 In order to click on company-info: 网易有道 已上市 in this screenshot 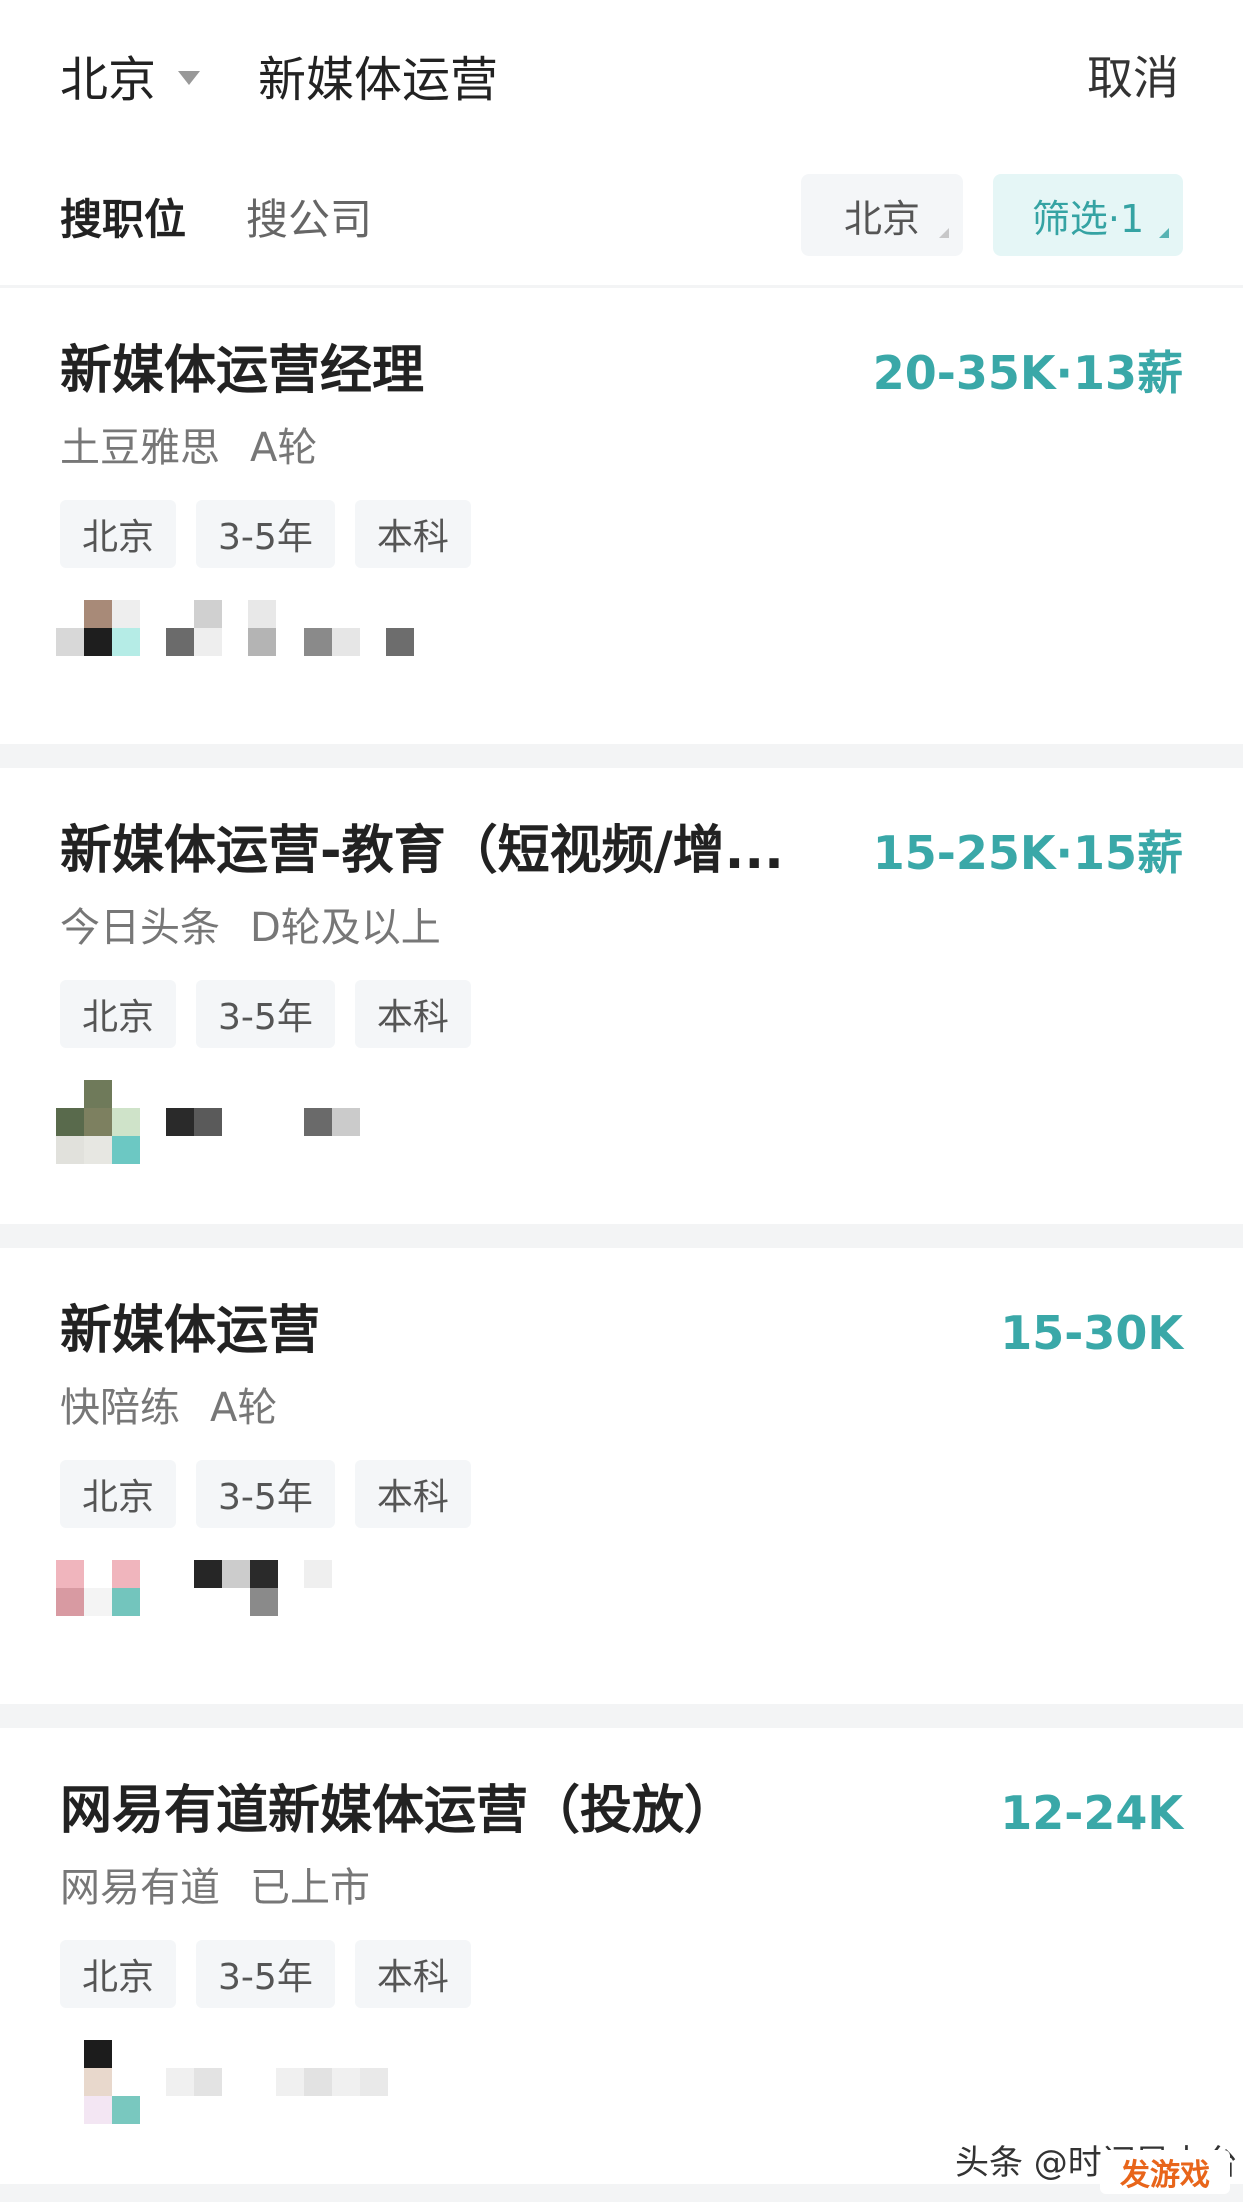, I will do `click(215, 1888)`.